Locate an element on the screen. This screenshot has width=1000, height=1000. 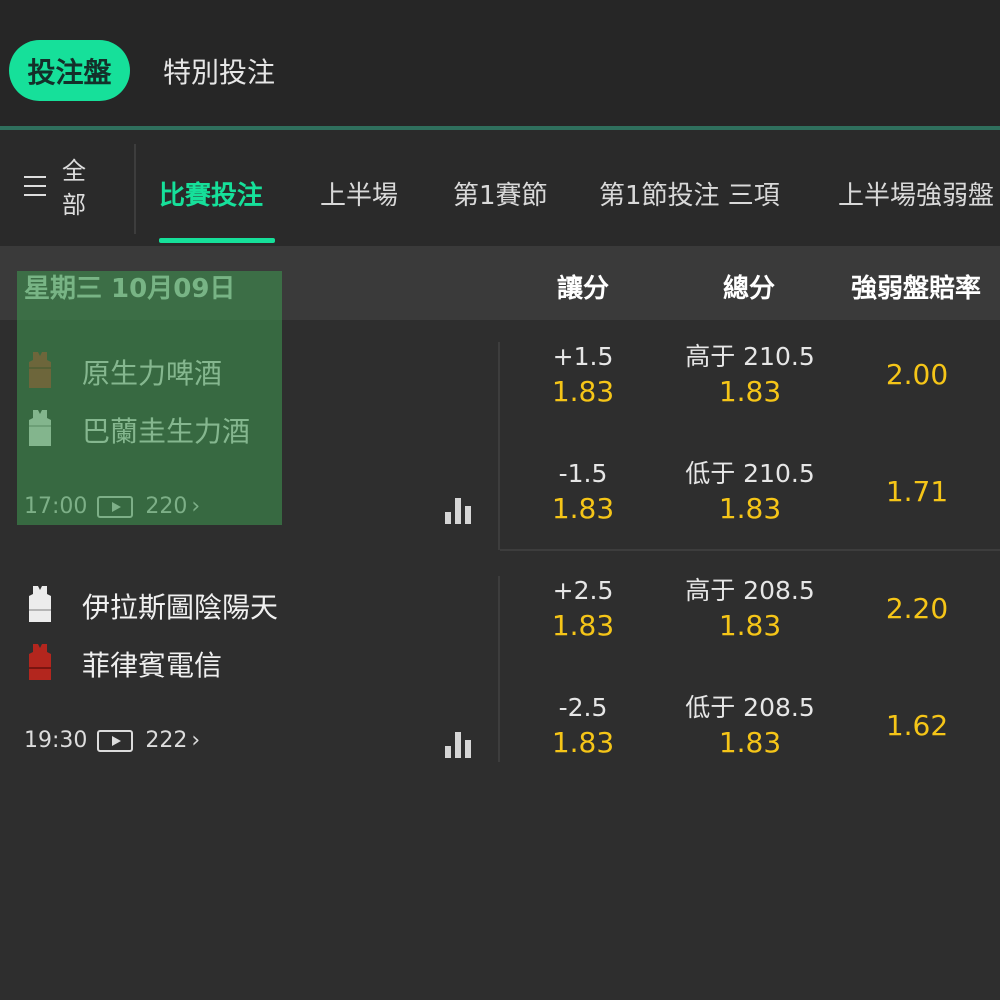
top-bar: 投注盤 特別投注 is located at coordinates (500, 64).